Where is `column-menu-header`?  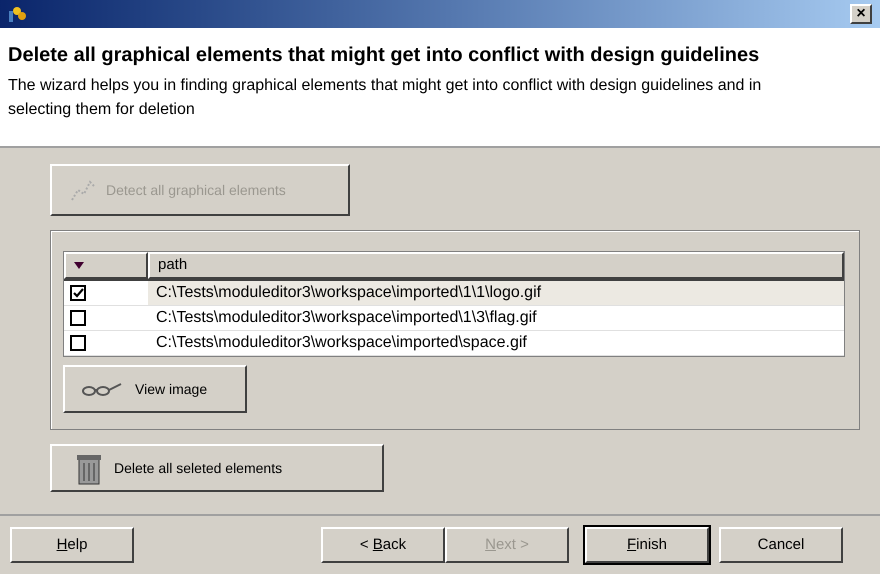 column-menu-header is located at coordinates (106, 265).